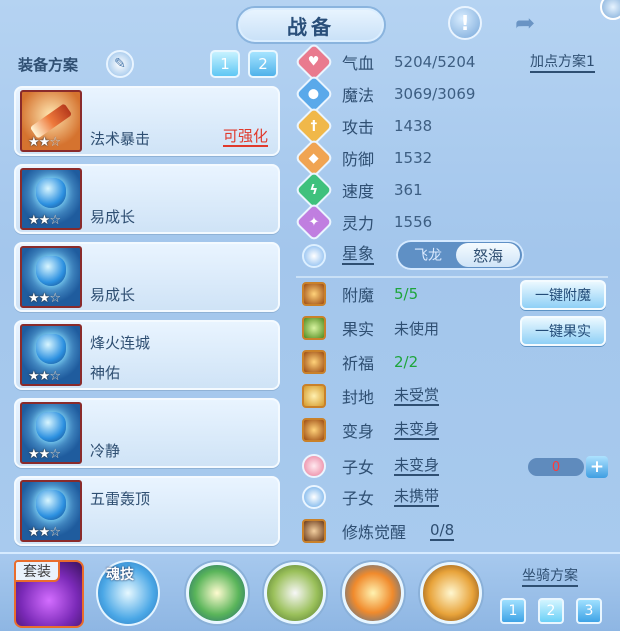 The image size is (620, 631). I want to click on close-gem-icon, so click(610, 10).